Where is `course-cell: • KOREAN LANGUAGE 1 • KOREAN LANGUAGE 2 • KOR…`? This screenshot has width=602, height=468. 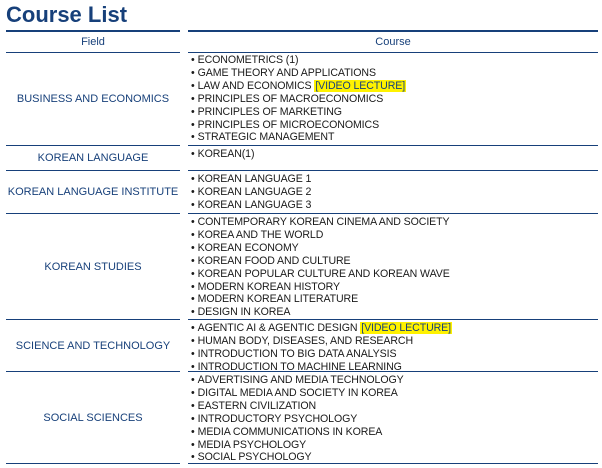 course-cell: • KOREAN LANGUAGE 1 • KOREAN LANGUAGE 2 • KOR… is located at coordinates (393, 192).